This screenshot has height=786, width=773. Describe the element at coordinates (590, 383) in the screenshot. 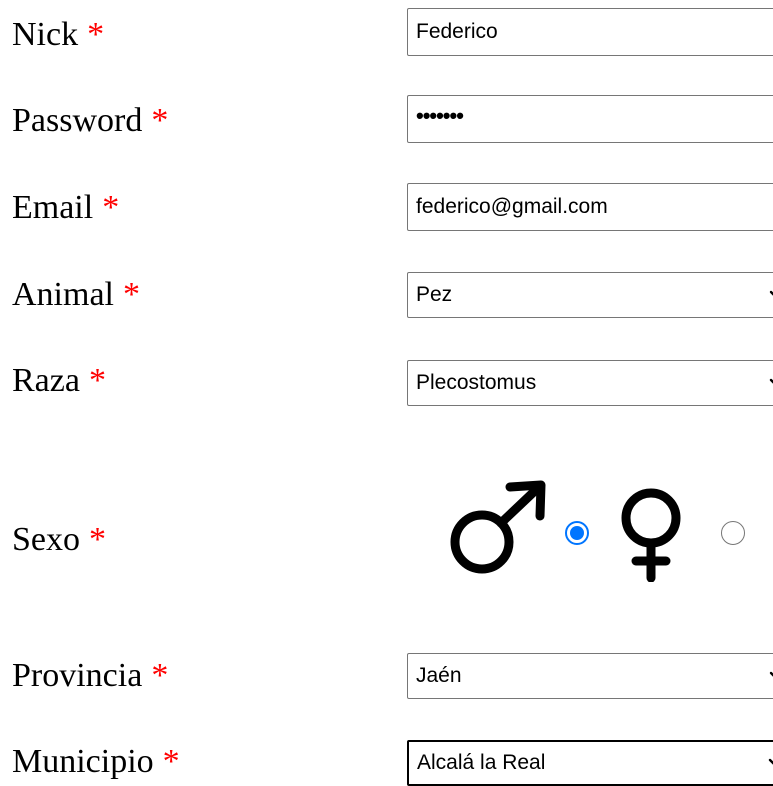

I see `raza-select: Plecostomus` at that location.